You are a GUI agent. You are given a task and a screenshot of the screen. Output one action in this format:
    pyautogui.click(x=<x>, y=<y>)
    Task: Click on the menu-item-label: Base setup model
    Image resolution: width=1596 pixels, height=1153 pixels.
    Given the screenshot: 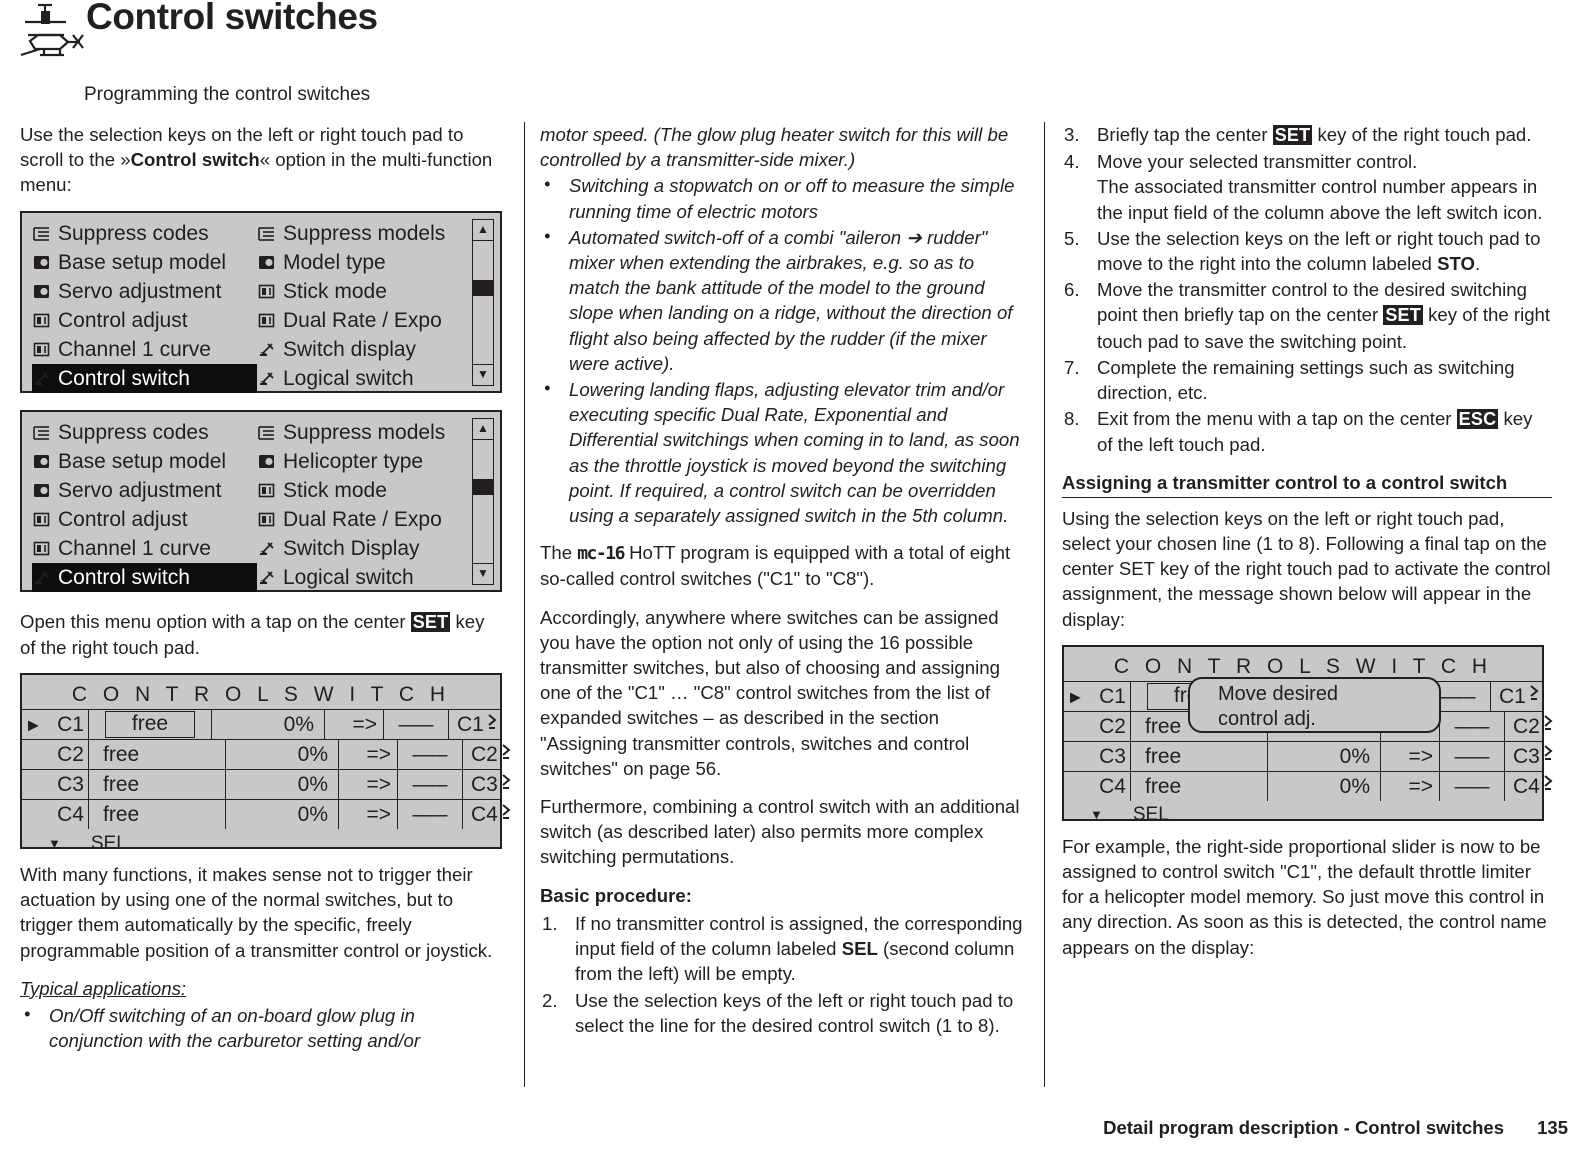 What is the action you would take?
    pyautogui.click(x=142, y=461)
    